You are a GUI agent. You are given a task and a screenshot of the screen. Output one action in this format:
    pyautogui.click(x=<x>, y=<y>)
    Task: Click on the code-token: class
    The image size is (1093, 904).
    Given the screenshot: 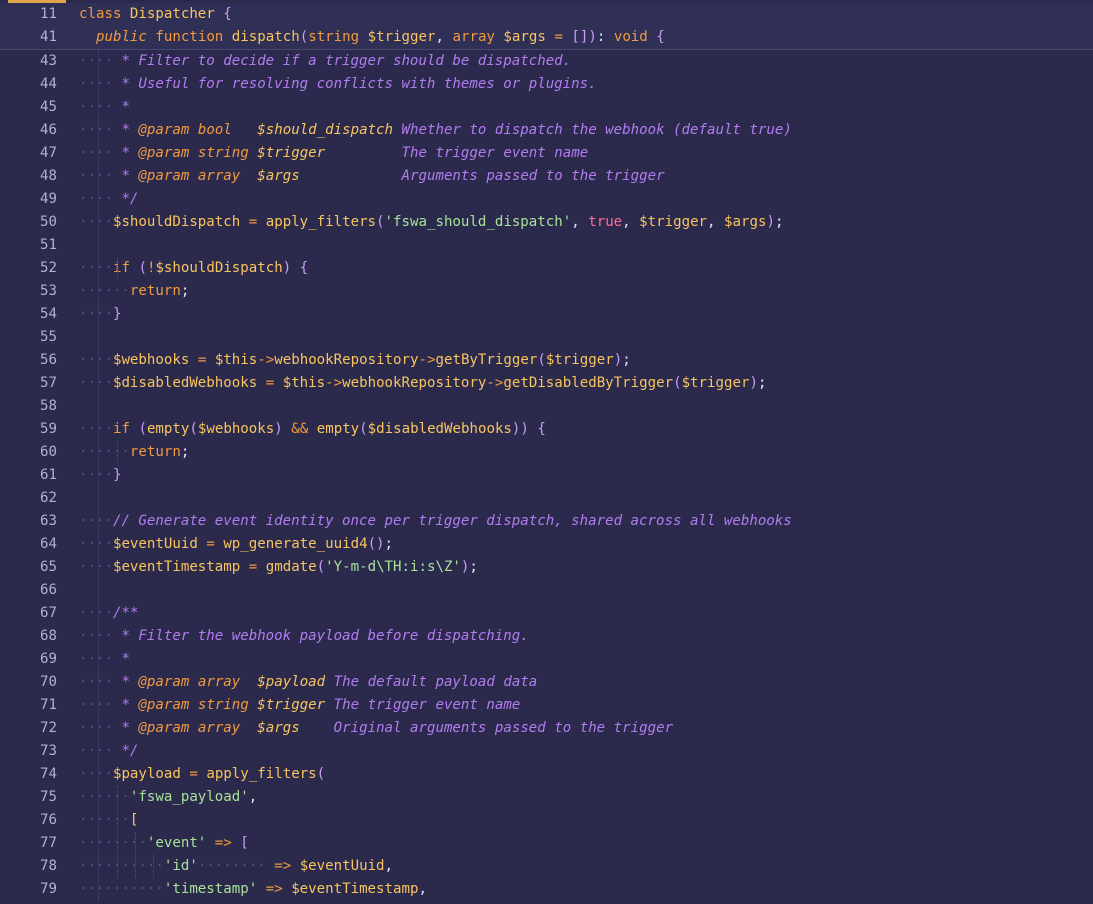 What is the action you would take?
    pyautogui.click(x=104, y=14)
    